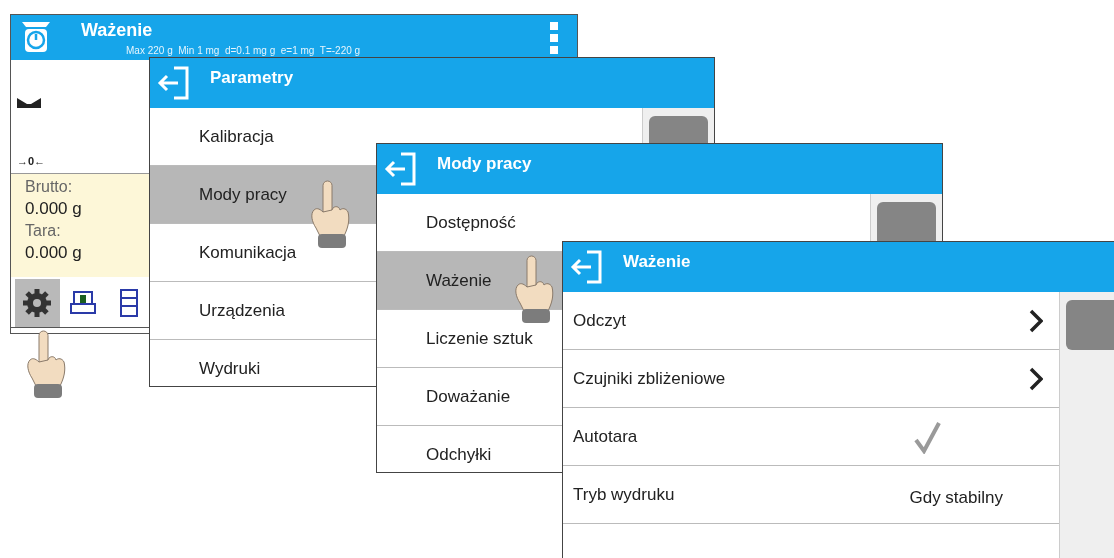 This screenshot has width=1114, height=558. I want to click on document-icon, so click(128, 303).